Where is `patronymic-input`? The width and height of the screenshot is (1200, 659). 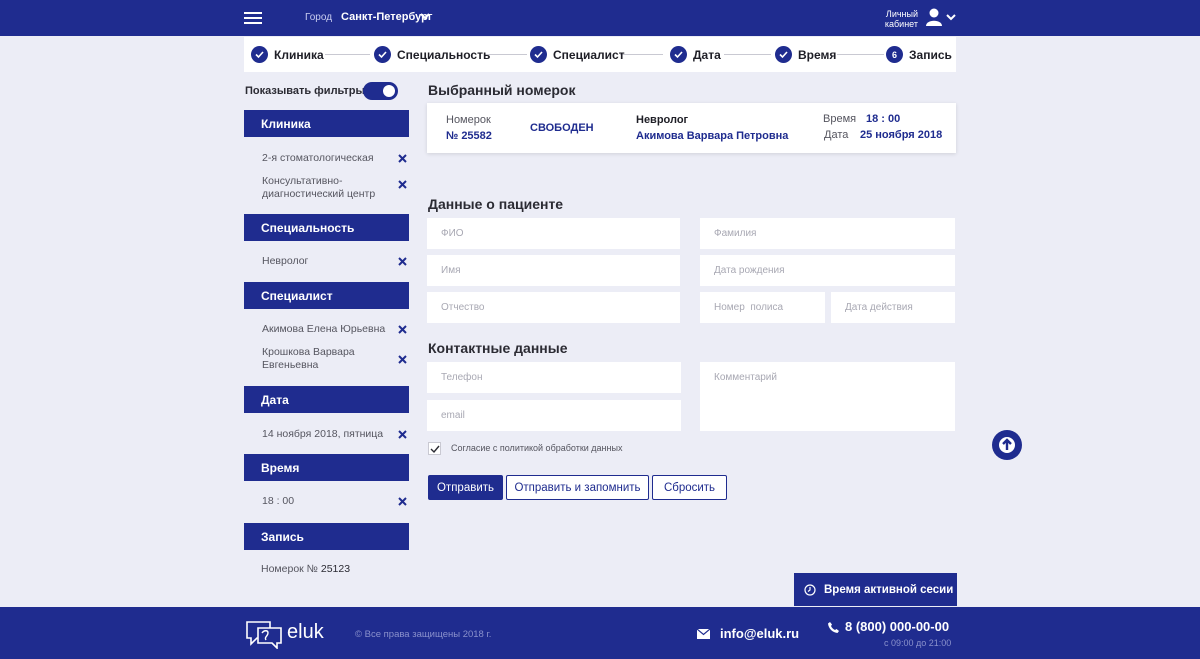
patronymic-input is located at coordinates (553, 307).